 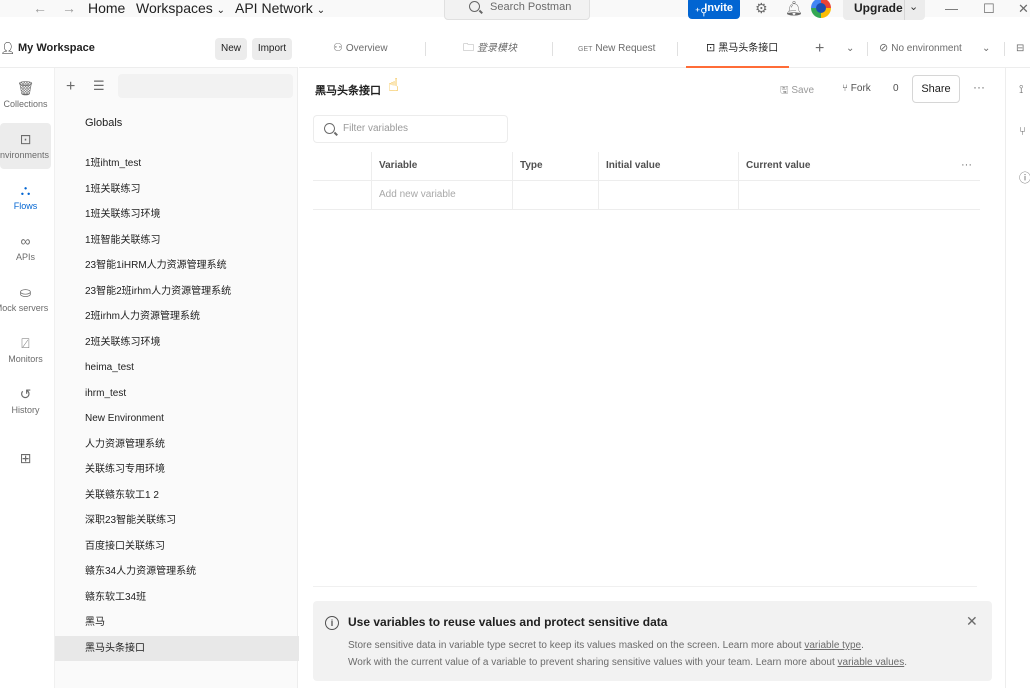 What do you see at coordinates (819, 49) in the screenshot?
I see `new-tab-plus-icon: +` at bounding box center [819, 49].